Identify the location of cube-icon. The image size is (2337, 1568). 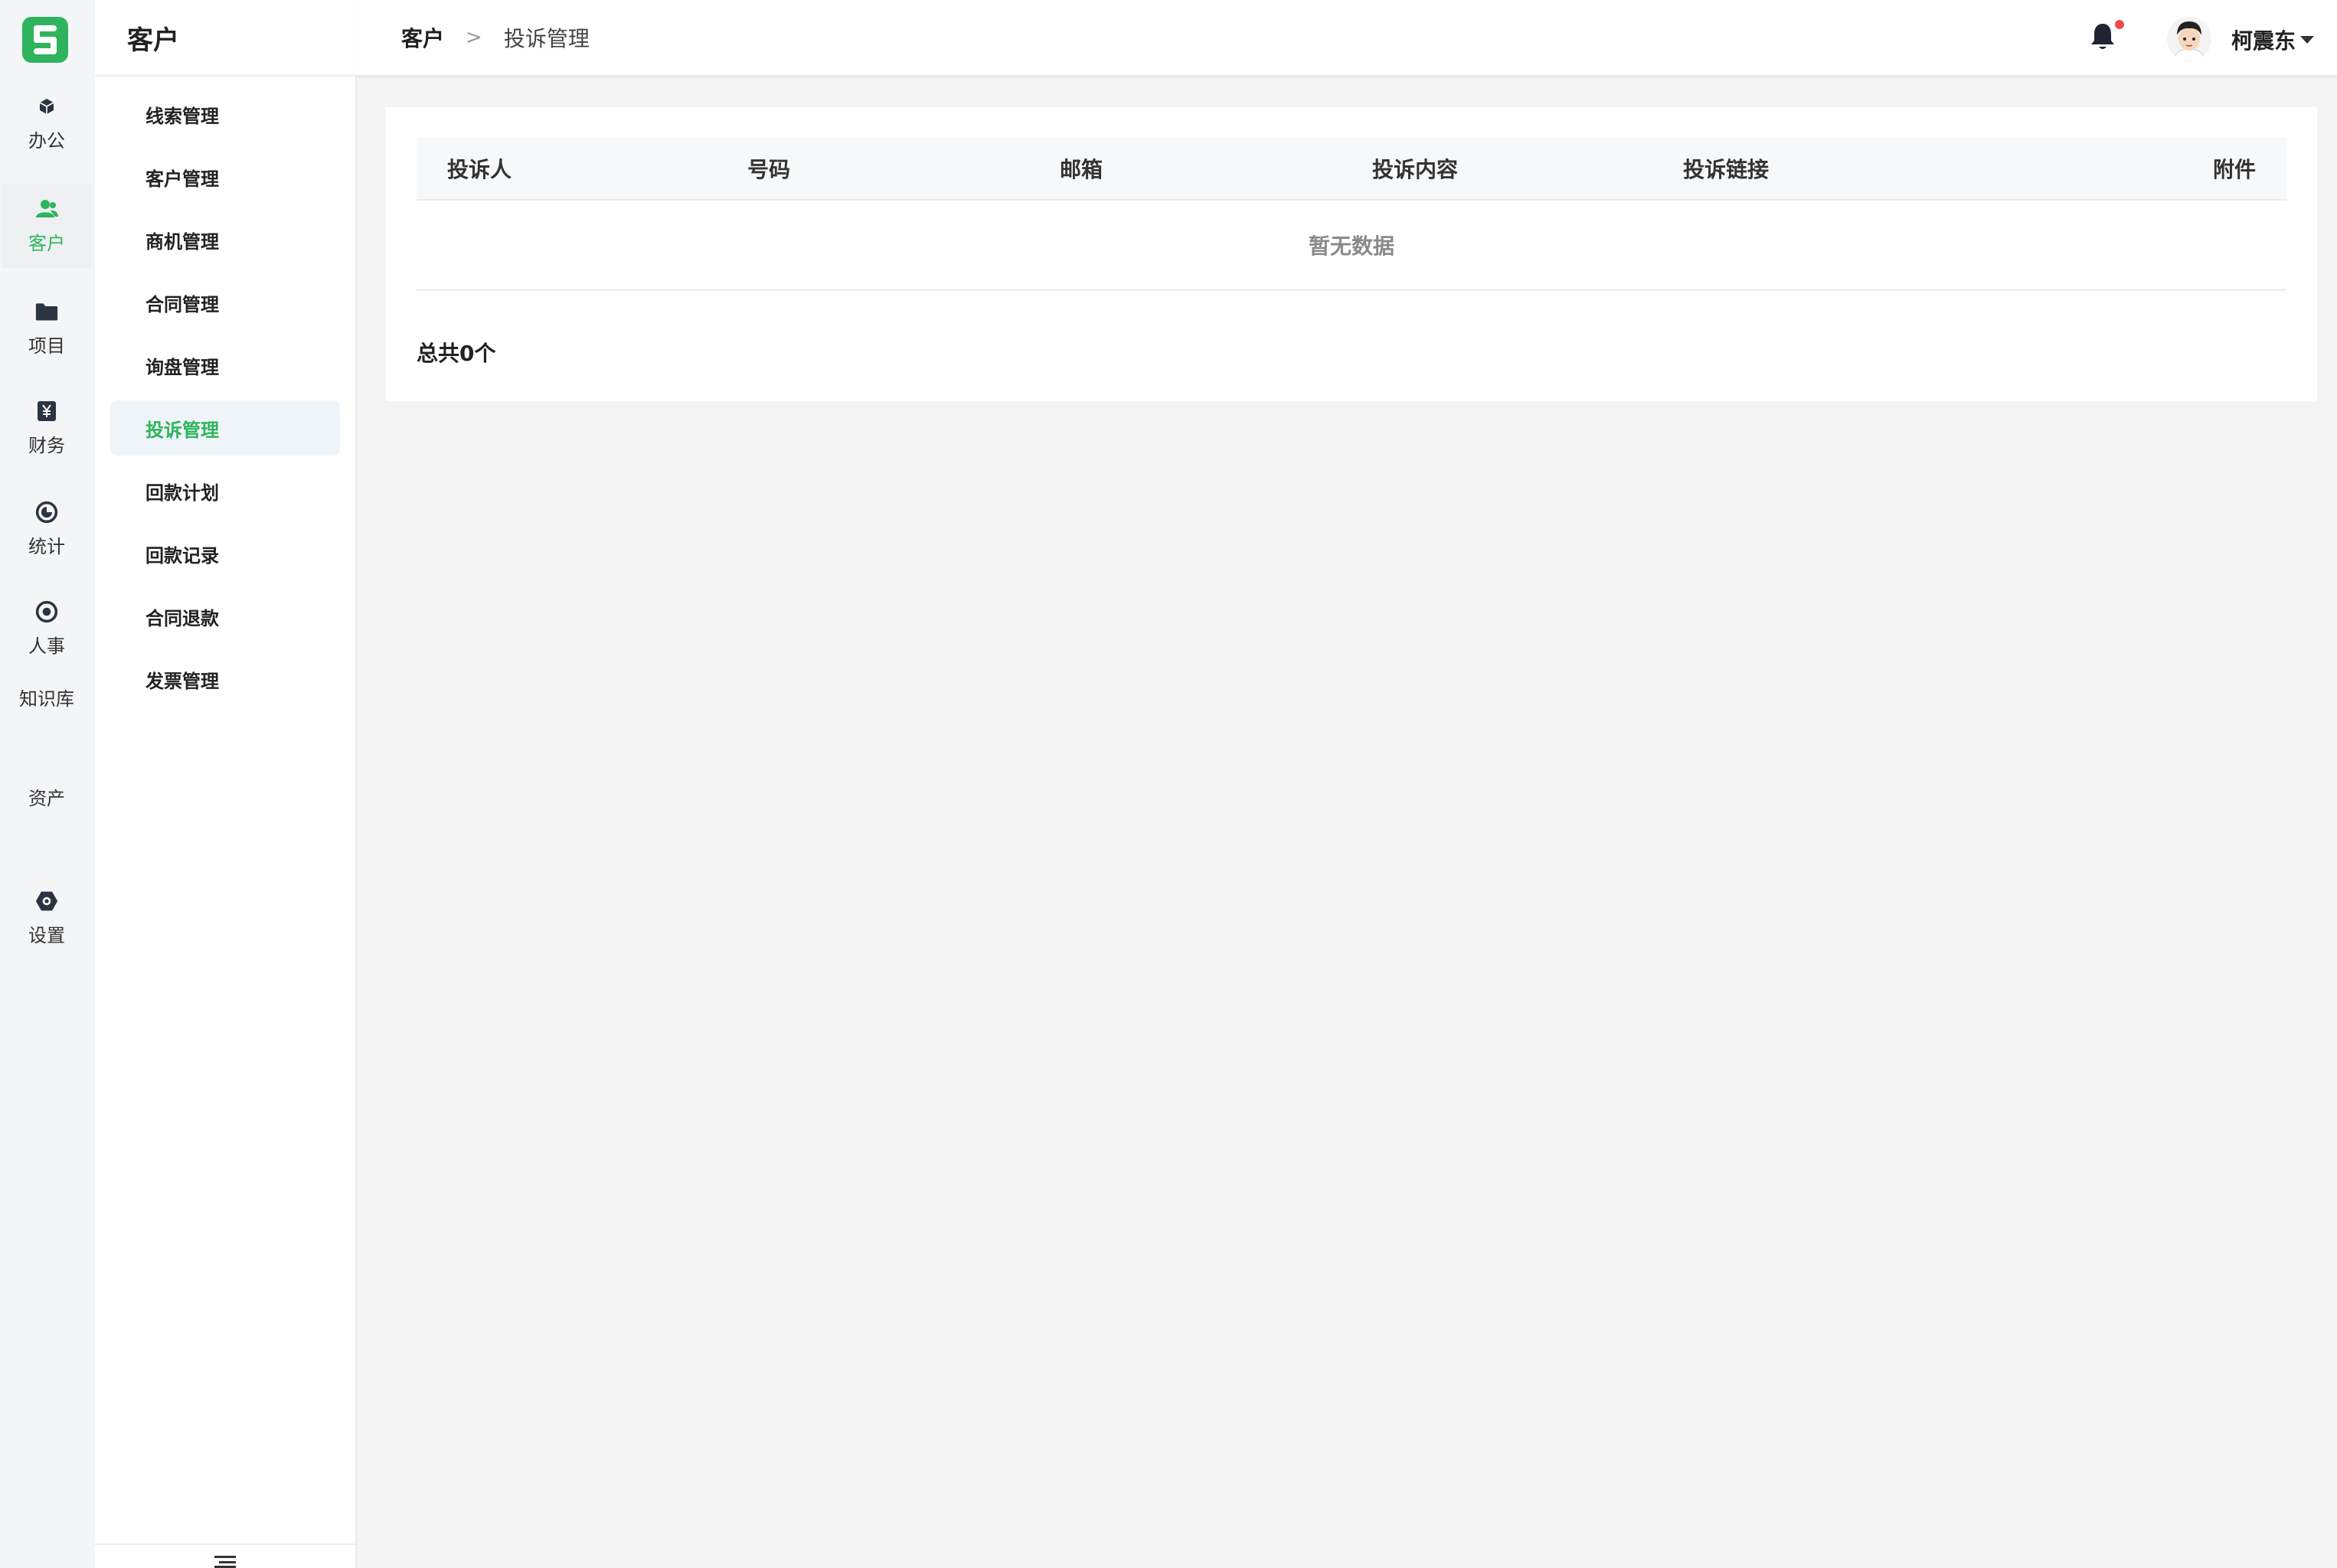
(46, 106).